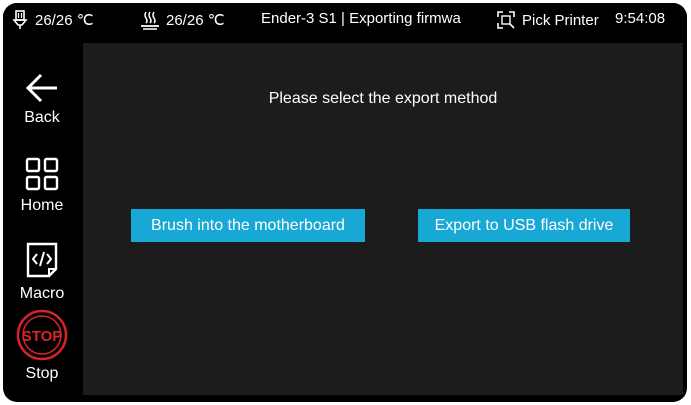  I want to click on sidebar-item-stop: STOP Stop, so click(42, 349).